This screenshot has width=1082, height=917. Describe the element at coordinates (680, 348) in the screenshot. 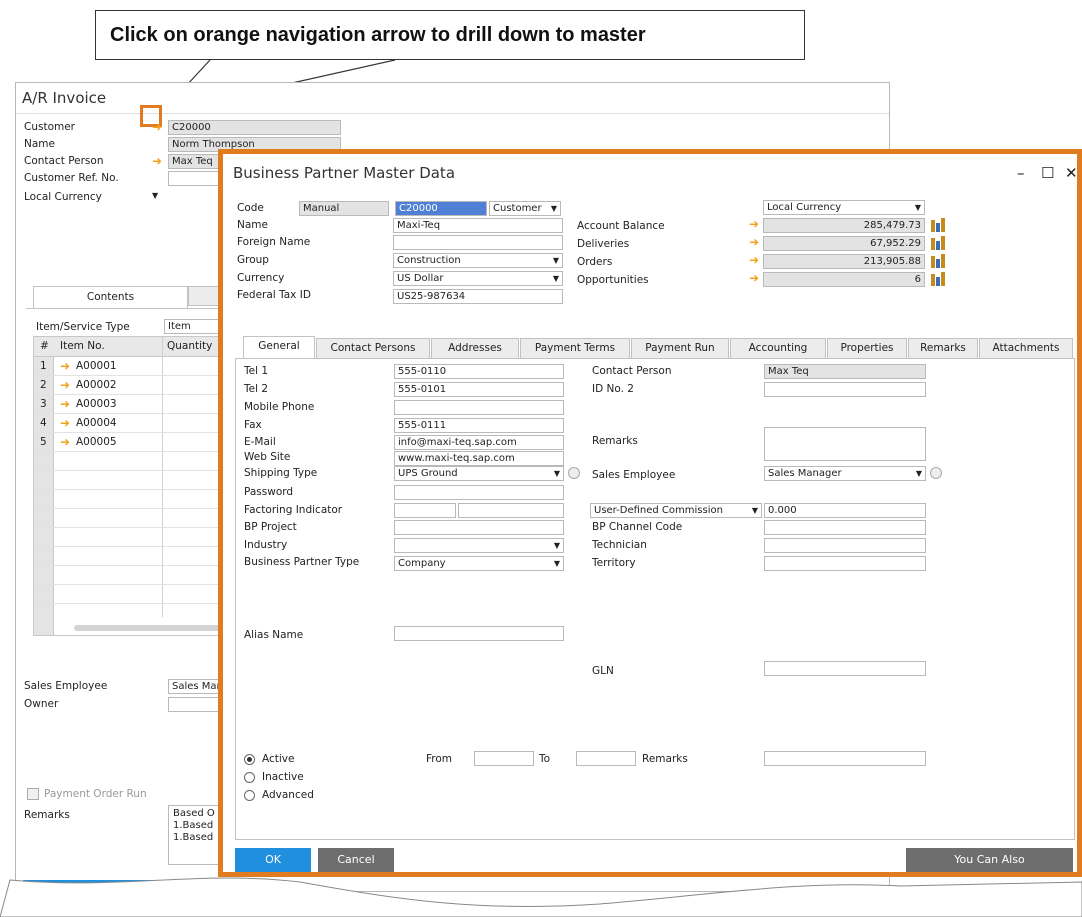

I see `tab-payment-run: Payment Run` at that location.